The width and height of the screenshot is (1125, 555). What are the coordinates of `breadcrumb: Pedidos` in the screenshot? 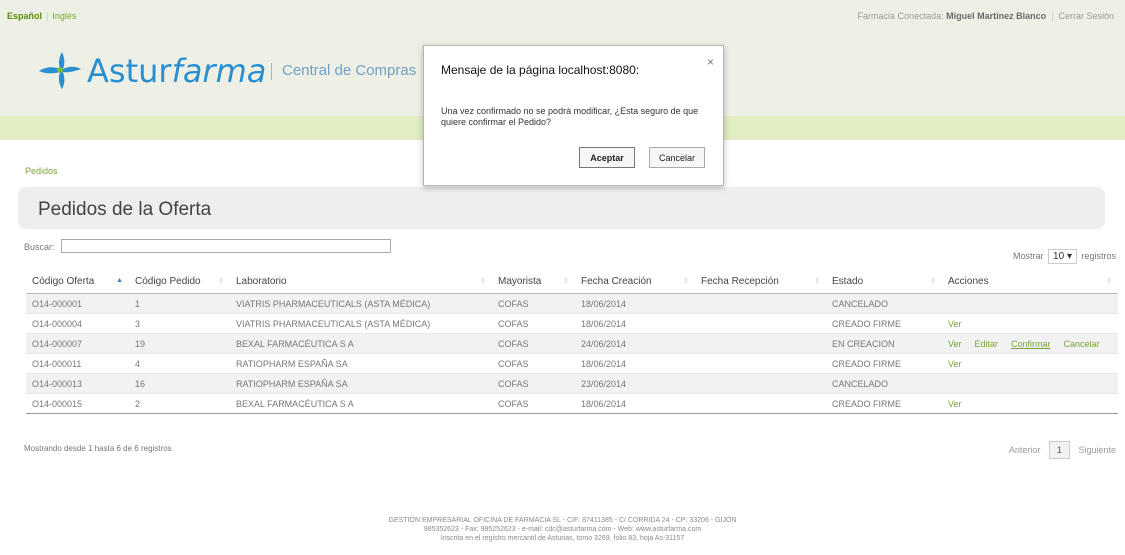 It's located at (41, 171).